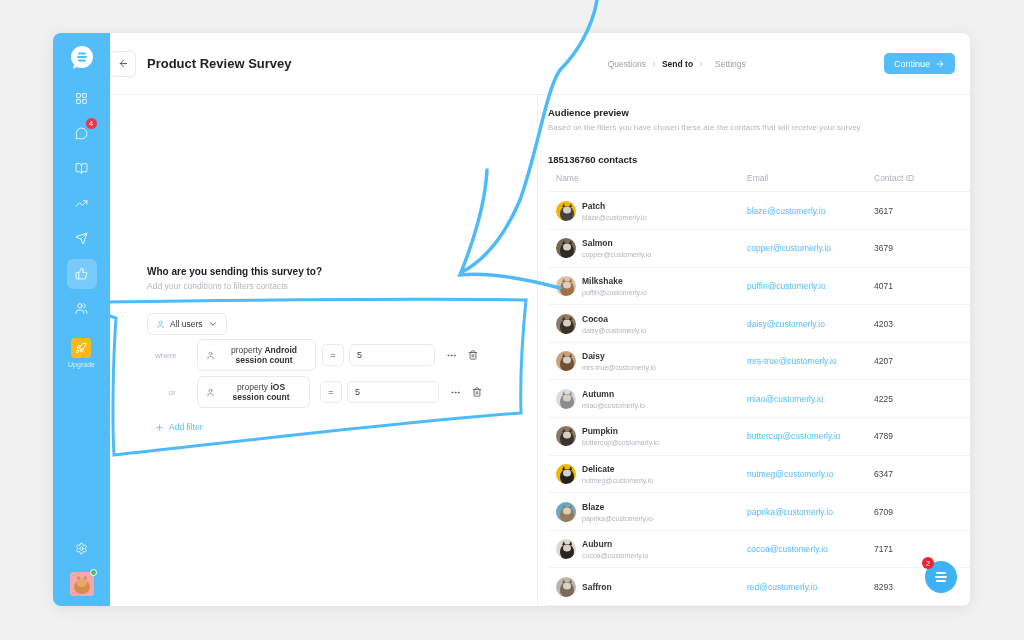 This screenshot has height=640, width=1024. What do you see at coordinates (884, 248) in the screenshot?
I see `contact-id: 3679` at bounding box center [884, 248].